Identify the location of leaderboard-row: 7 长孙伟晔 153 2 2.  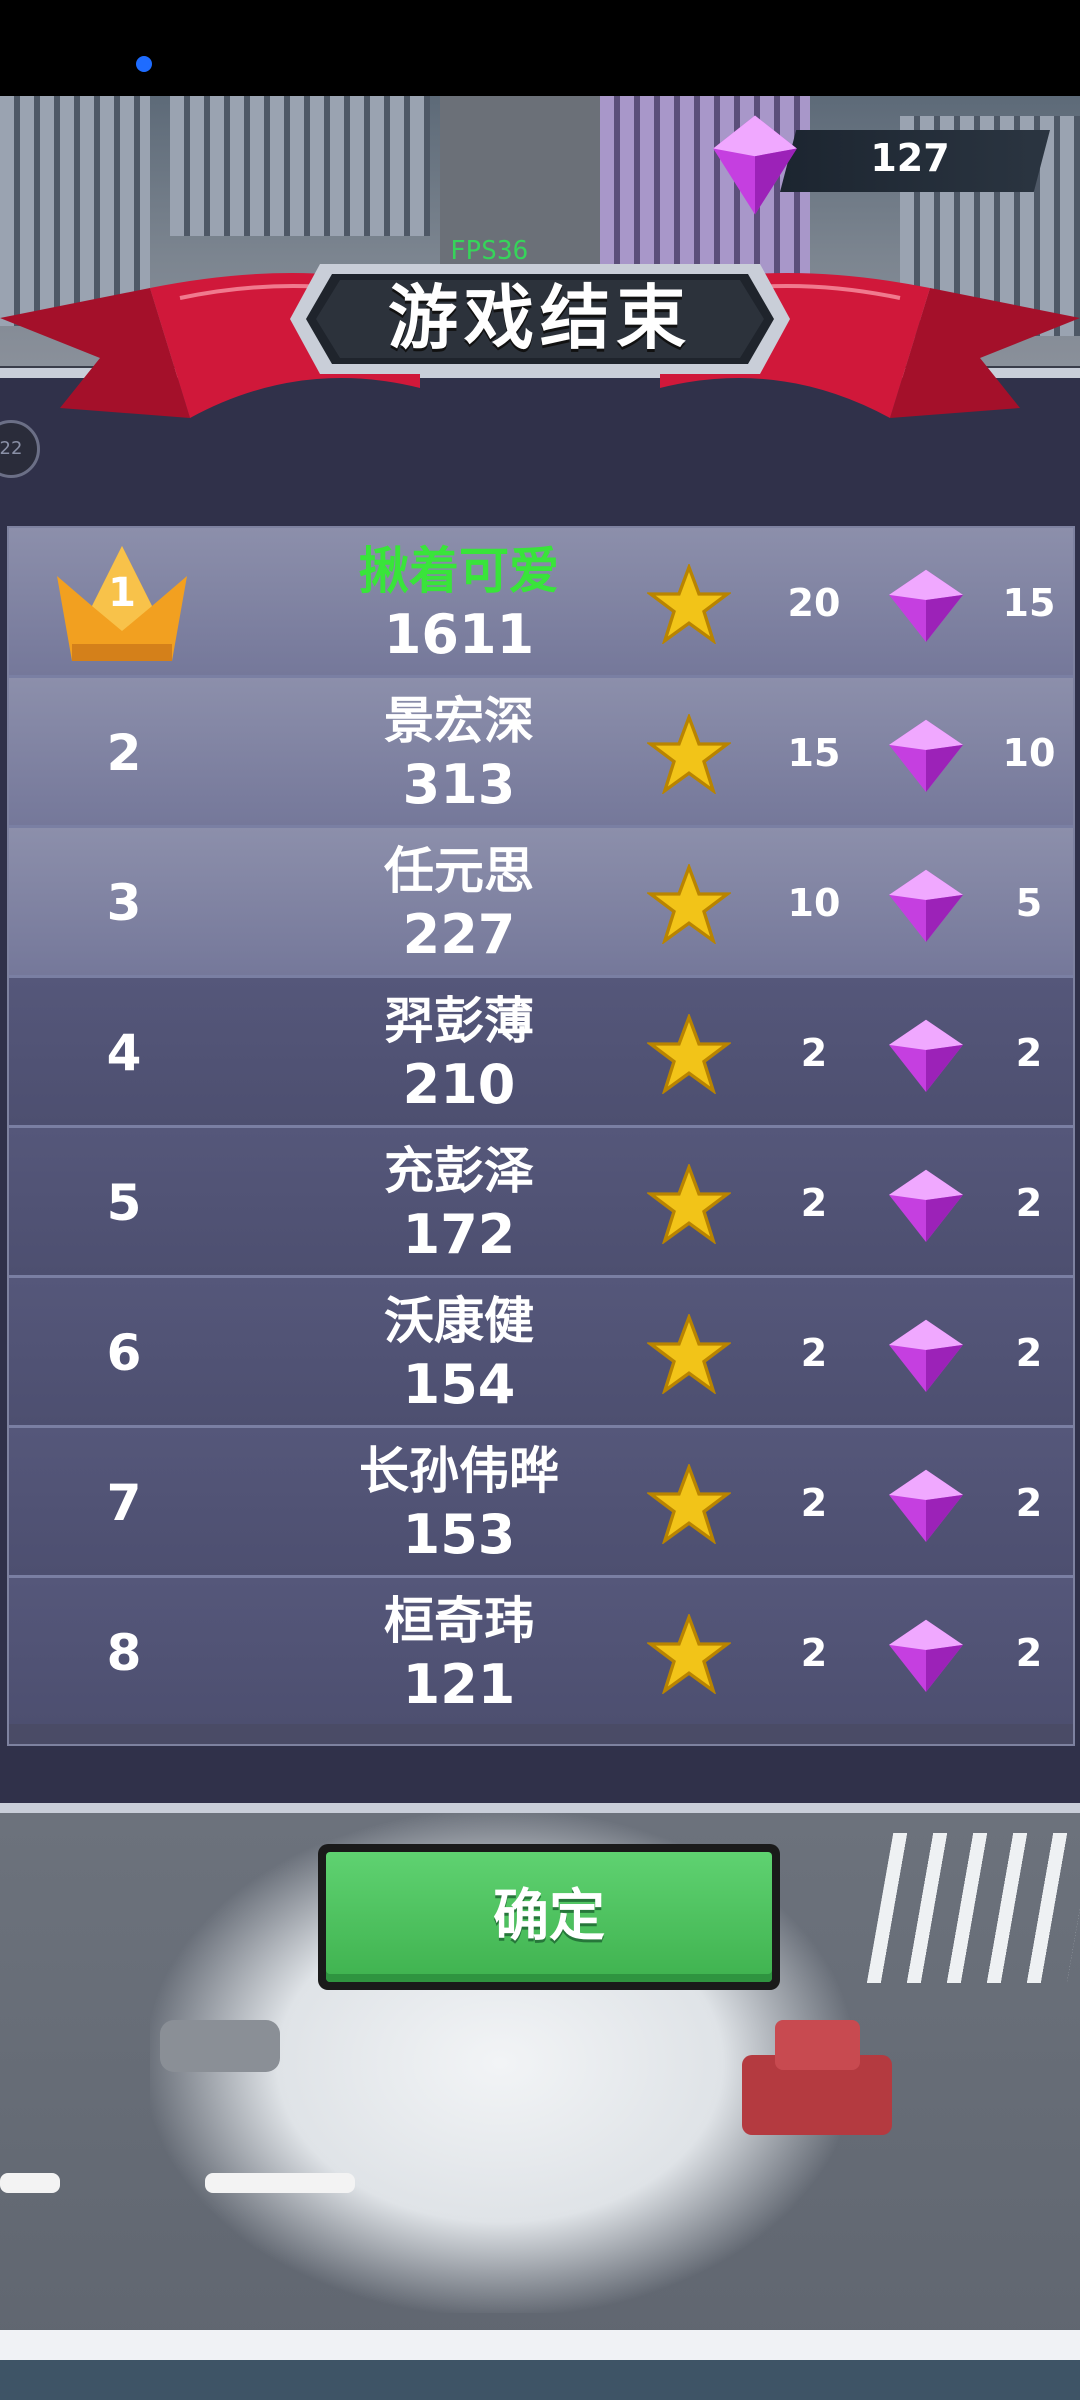
(541, 1503).